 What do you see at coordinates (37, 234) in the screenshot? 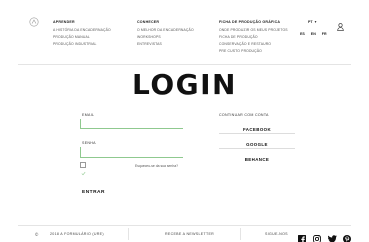
I see `copyright-icon: ©` at bounding box center [37, 234].